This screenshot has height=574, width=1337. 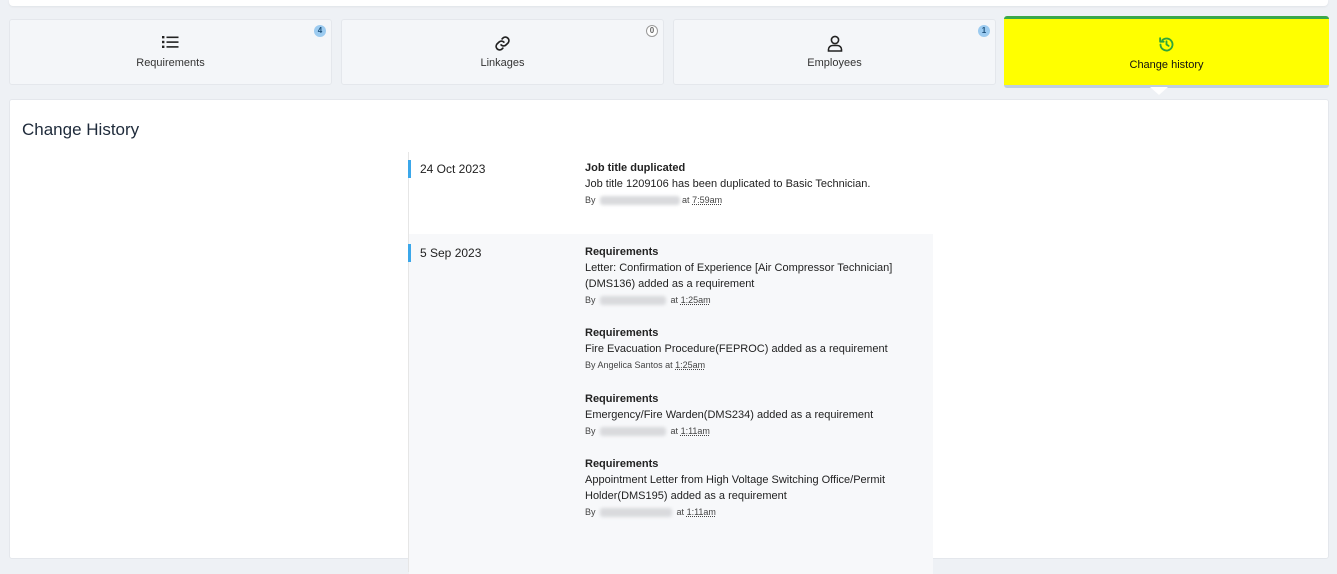 What do you see at coordinates (668, 3) in the screenshot?
I see `top-bar` at bounding box center [668, 3].